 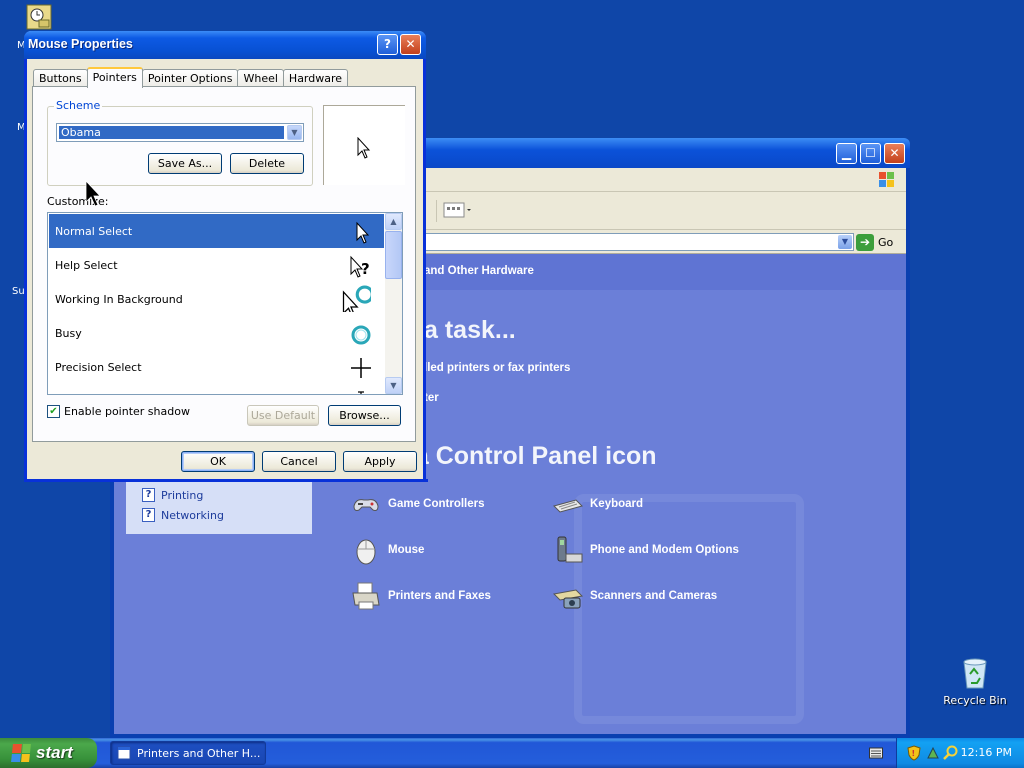 I want to click on scroll-down-icon: ▼, so click(x=393, y=385).